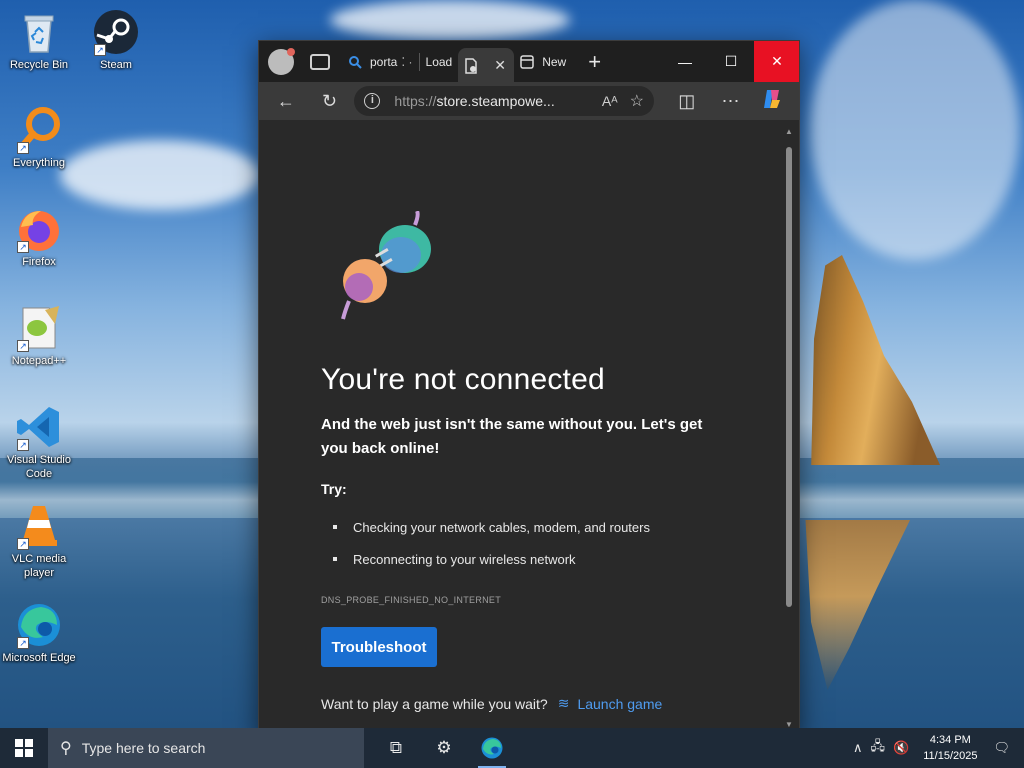 The image size is (1024, 768). I want to click on everything-search-icon: ↗, so click(39, 130).